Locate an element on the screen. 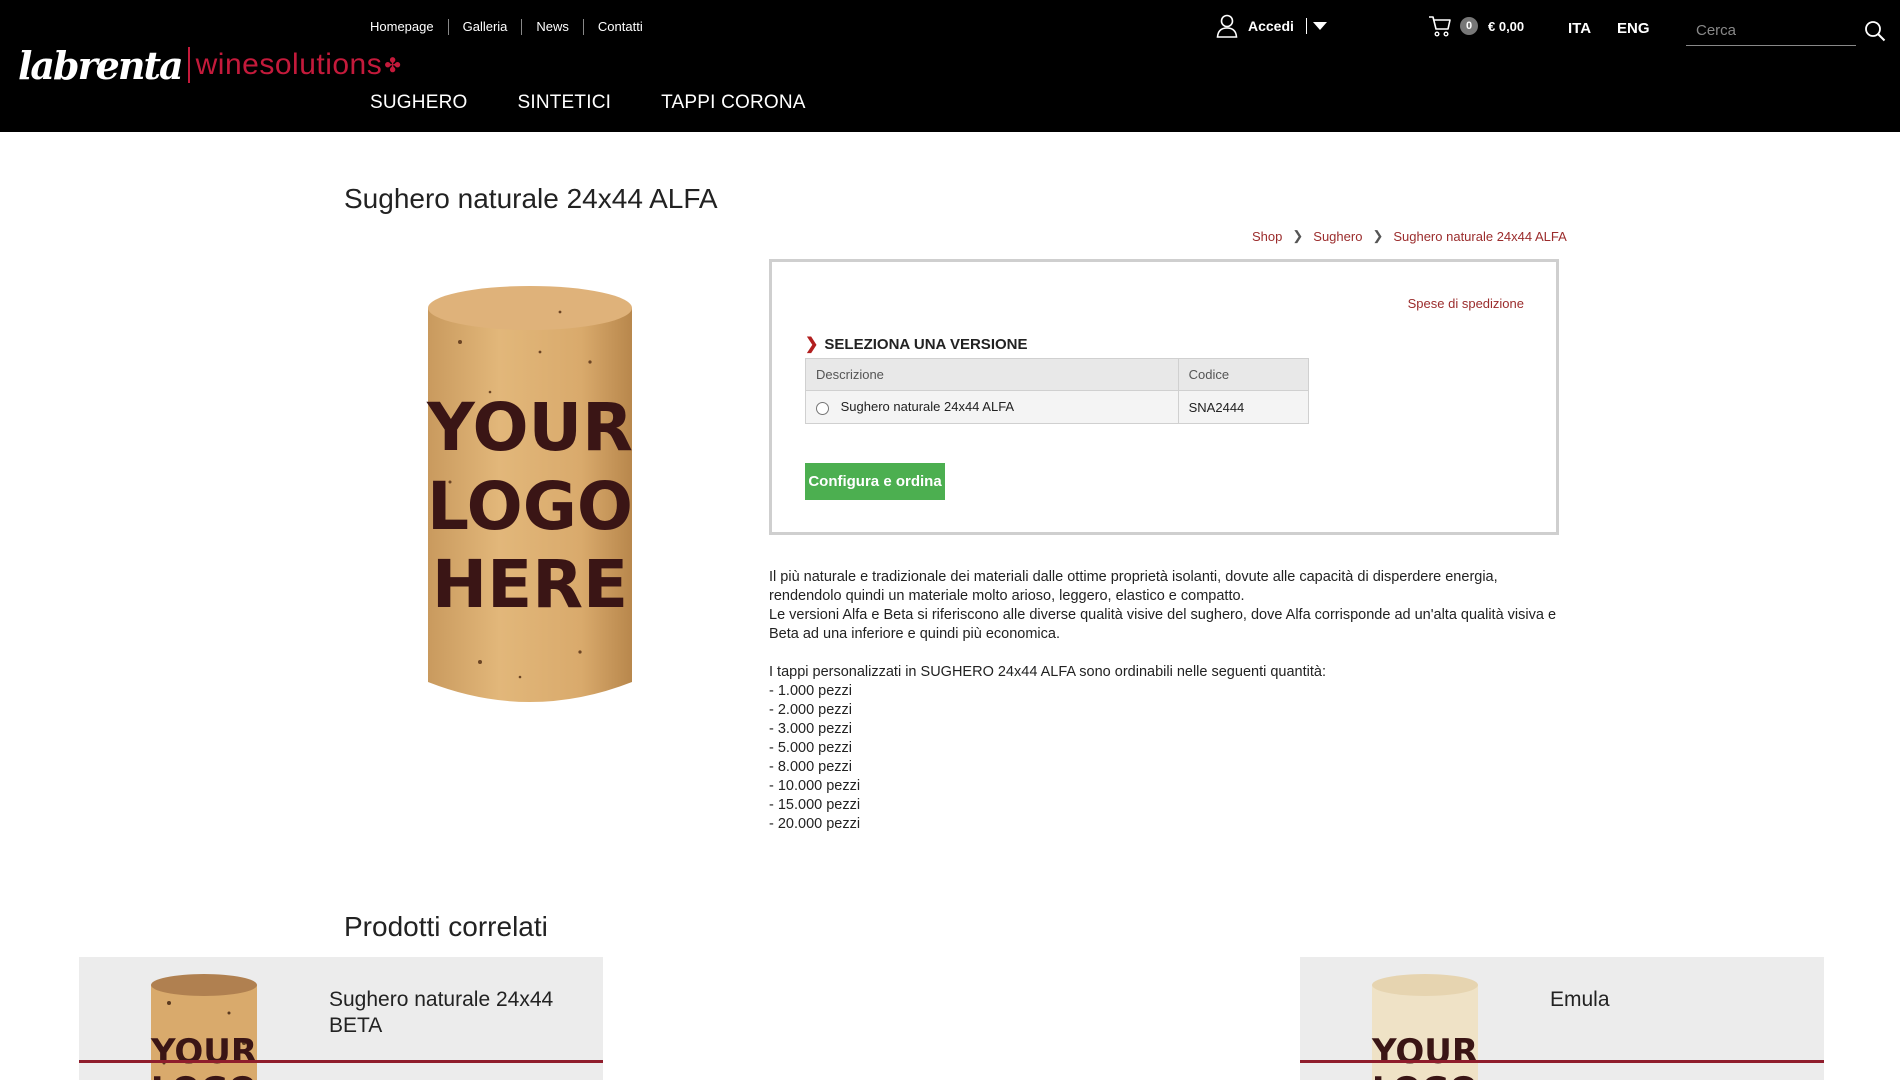 Image resolution: width=1900 pixels, height=1080 pixels. login-label: Accedi is located at coordinates (1271, 26).